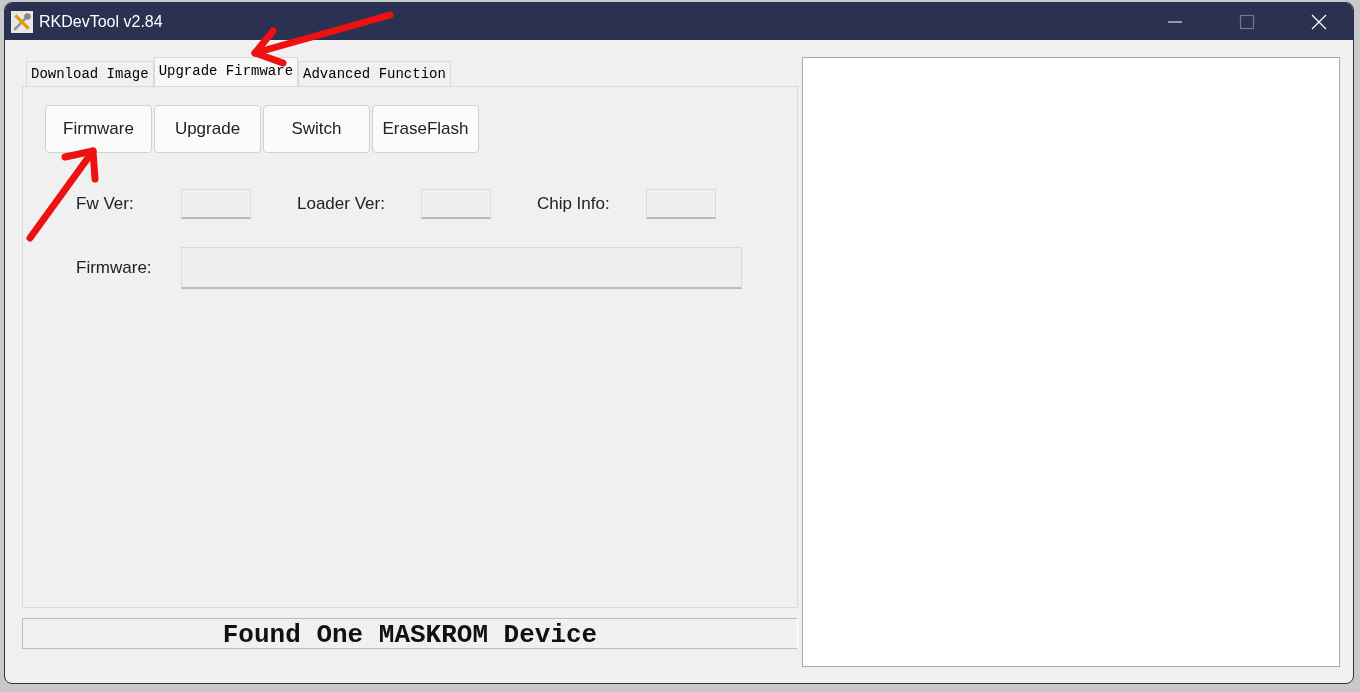  Describe the element at coordinates (101, 21) in the screenshot. I see `window-title: RKDevTool v2.84` at that location.